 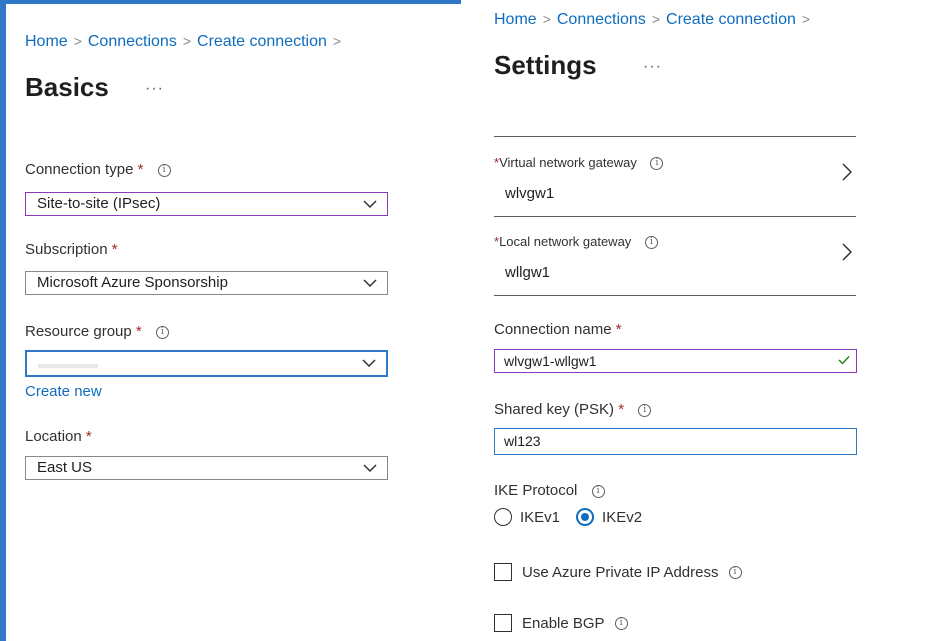 I want to click on ike-protocol-radio-group: IKEv1 IKEv2, so click(x=568, y=517).